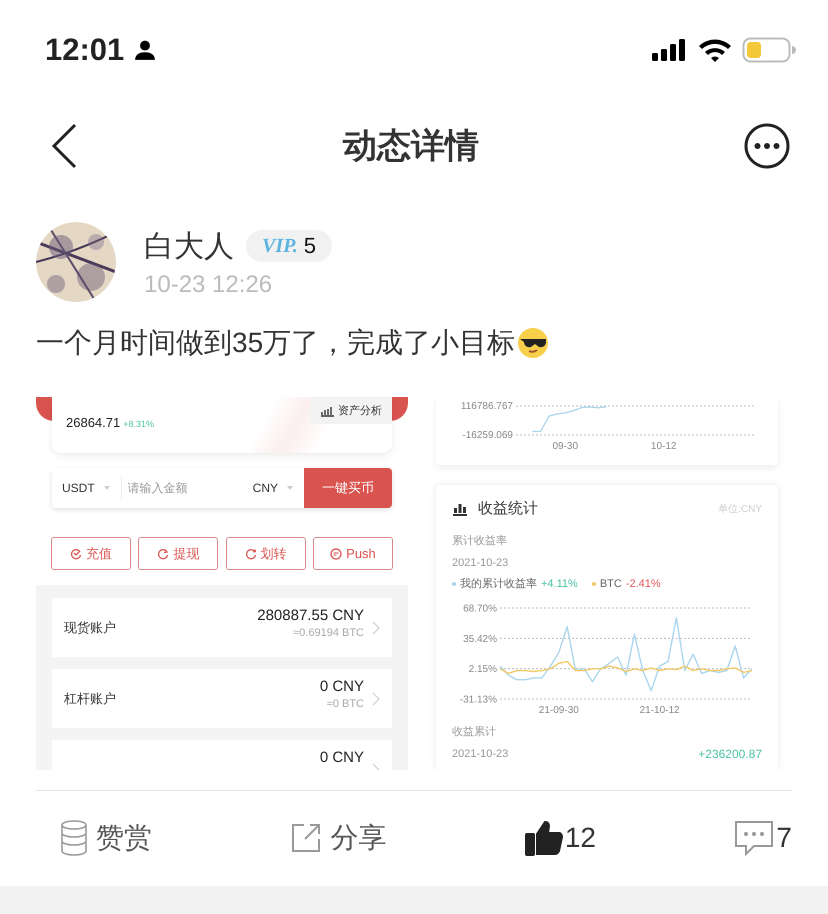  I want to click on stats-title: 收益统计, so click(508, 508).